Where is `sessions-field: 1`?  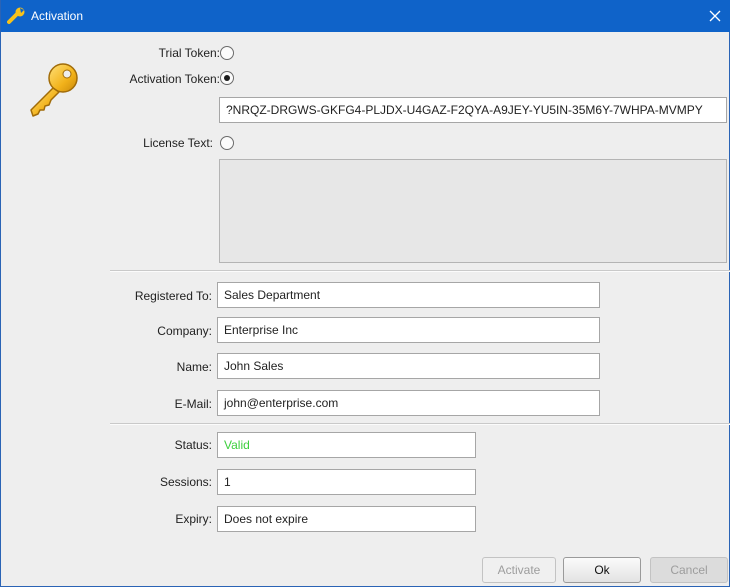
sessions-field: 1 is located at coordinates (346, 482).